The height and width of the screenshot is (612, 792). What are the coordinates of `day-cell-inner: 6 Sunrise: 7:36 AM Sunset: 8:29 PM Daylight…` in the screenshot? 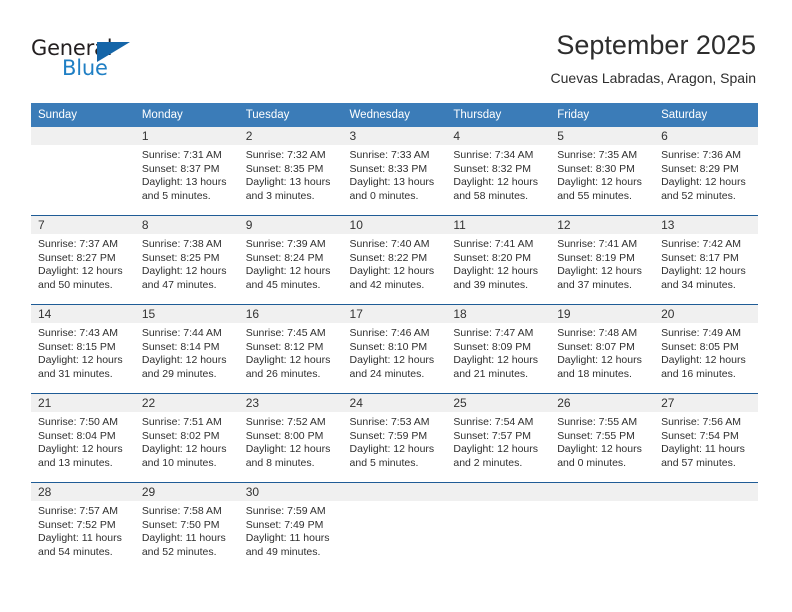 It's located at (706, 171).